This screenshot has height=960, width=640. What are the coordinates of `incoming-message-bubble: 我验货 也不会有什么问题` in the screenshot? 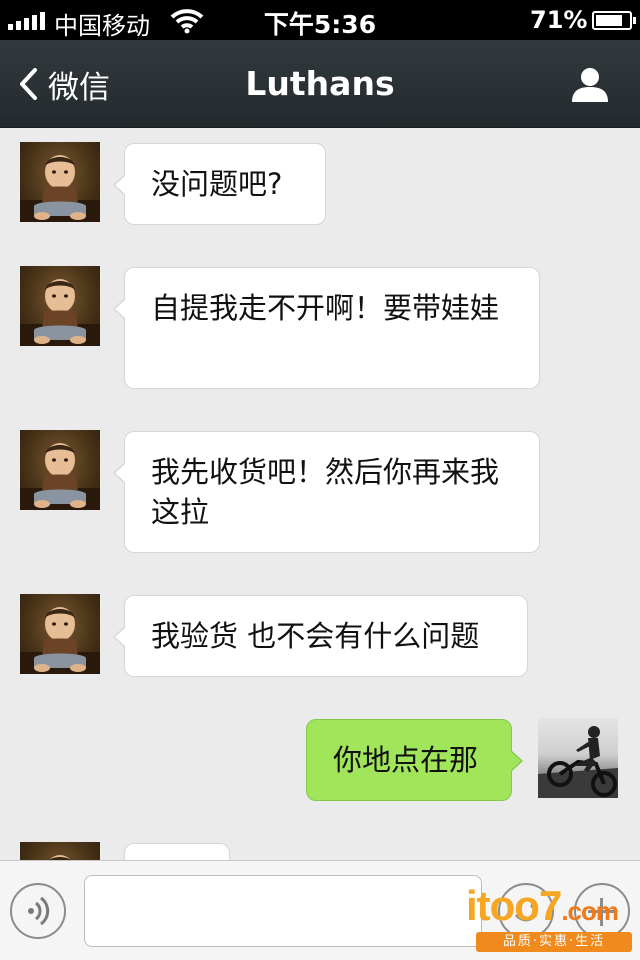 It's located at (320, 636).